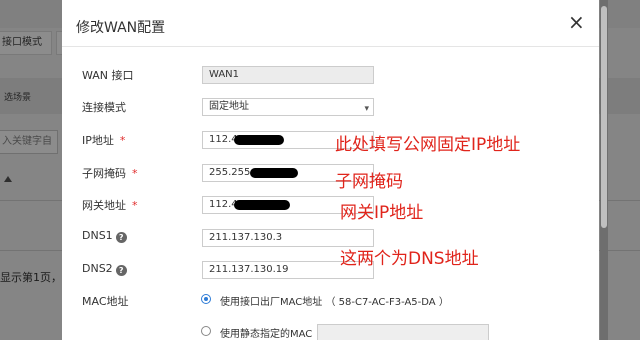 The image size is (640, 340). What do you see at coordinates (334, 300) in the screenshot?
I see `mac-factory-option-label: 使用接口出厂MAC地址 （ 58-C7-AC-F3-A5-DA ）` at bounding box center [334, 300].